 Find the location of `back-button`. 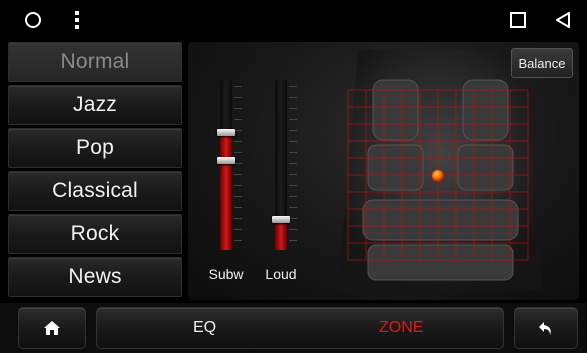

back-button is located at coordinates (546, 328).